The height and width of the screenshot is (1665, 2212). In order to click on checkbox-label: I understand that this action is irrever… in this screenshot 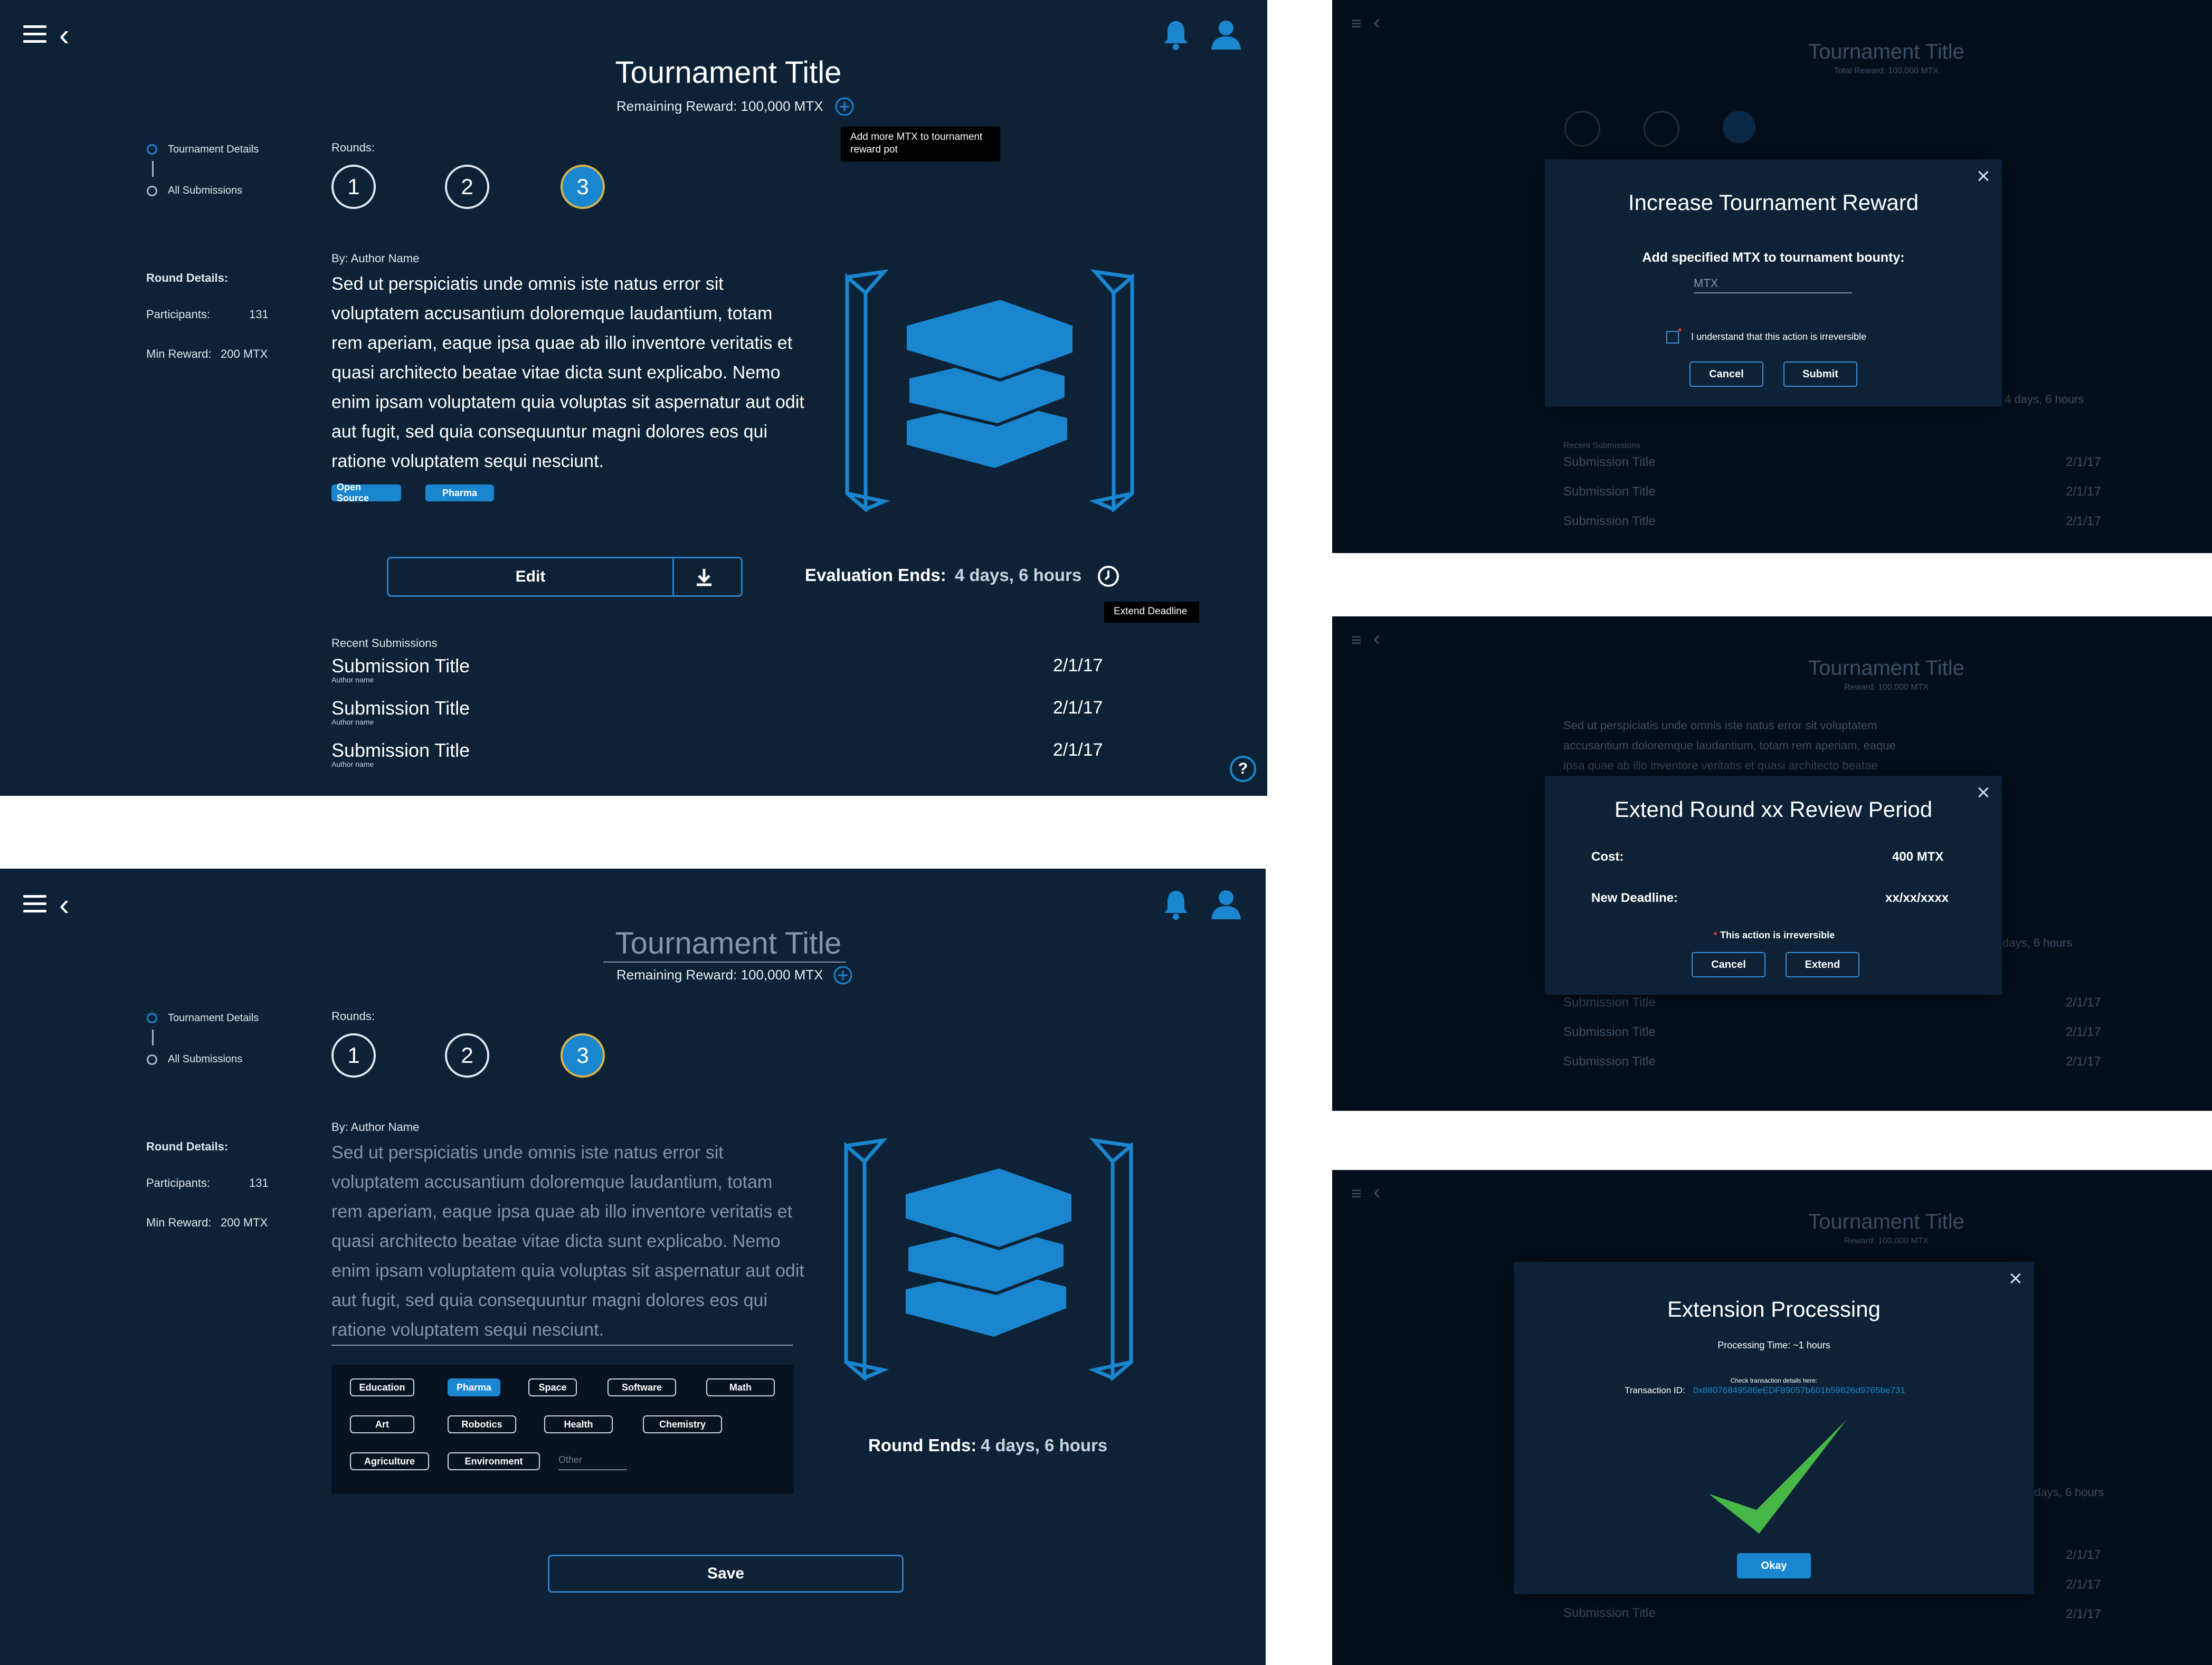, I will do `click(1779, 336)`.